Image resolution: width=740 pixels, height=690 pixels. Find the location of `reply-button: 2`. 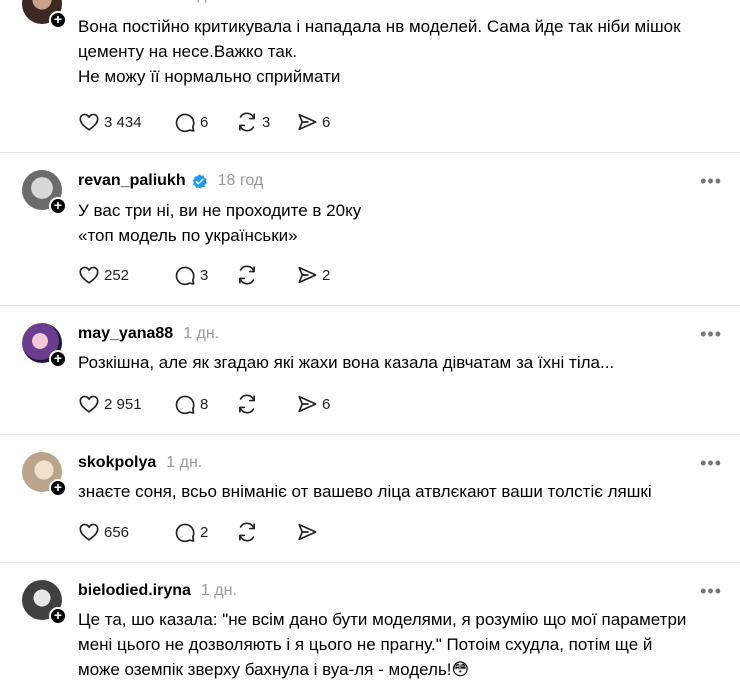

reply-button: 2 is located at coordinates (205, 532).